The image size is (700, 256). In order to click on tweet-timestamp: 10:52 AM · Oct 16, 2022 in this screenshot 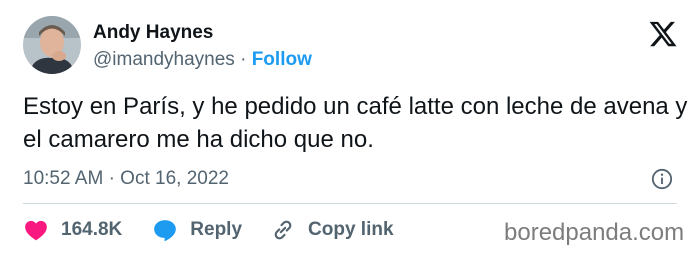, I will do `click(126, 179)`.